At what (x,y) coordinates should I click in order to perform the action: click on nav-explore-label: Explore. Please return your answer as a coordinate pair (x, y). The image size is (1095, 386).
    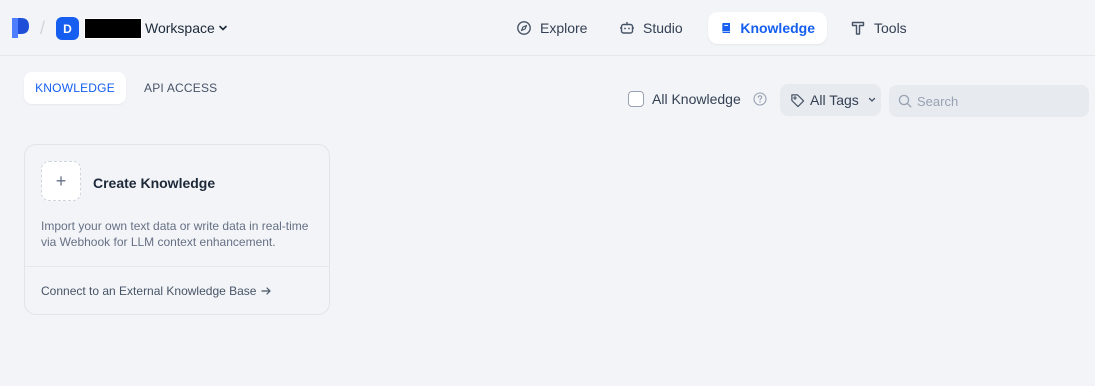
    Looking at the image, I should click on (564, 28).